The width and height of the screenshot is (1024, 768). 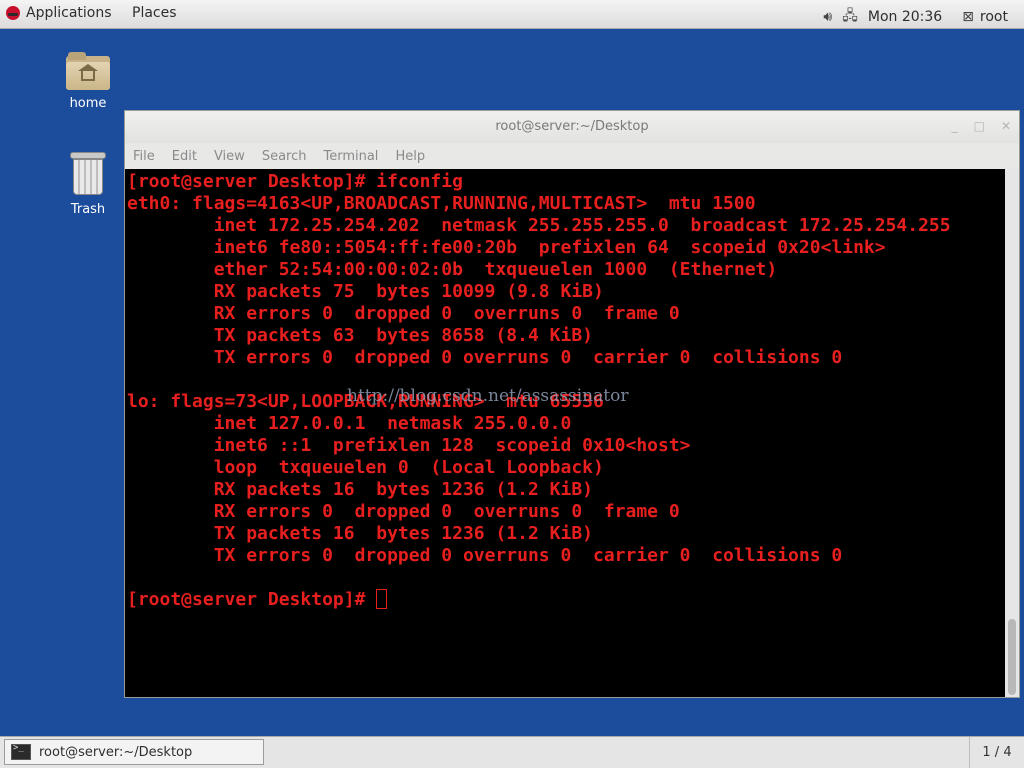 What do you see at coordinates (827, 17) in the screenshot?
I see `volume-icon: 🔊︎` at bounding box center [827, 17].